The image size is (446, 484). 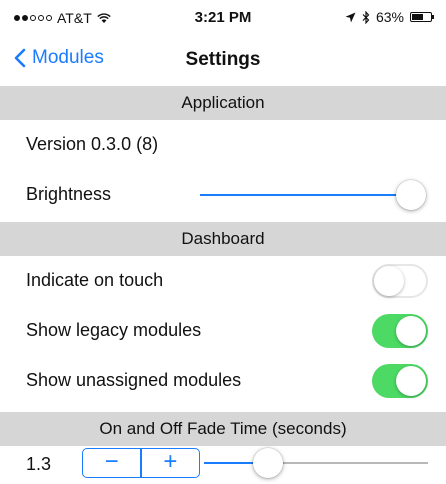 I want to click on fade-time-stepper: − +, so click(x=141, y=463).